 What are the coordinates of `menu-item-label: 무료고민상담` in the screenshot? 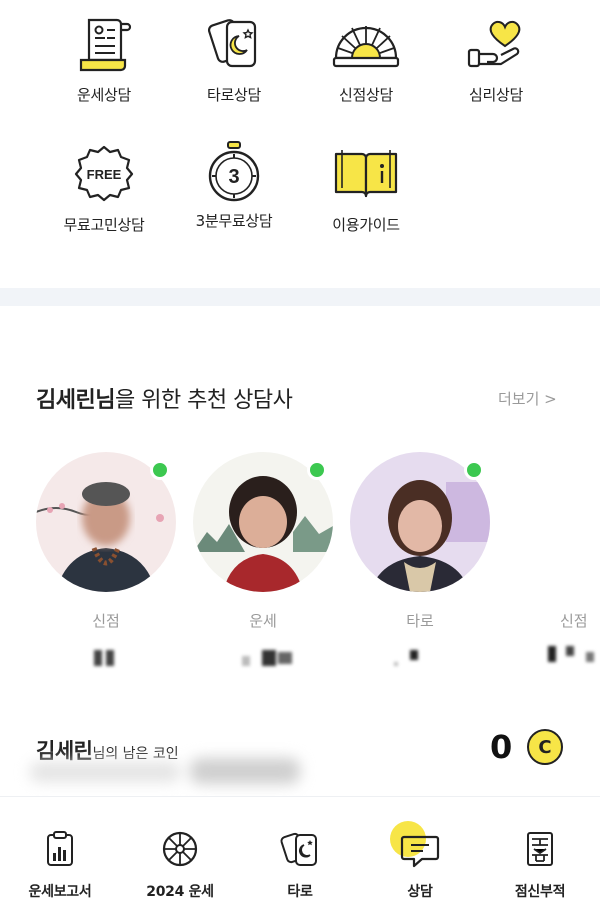 It's located at (104, 225).